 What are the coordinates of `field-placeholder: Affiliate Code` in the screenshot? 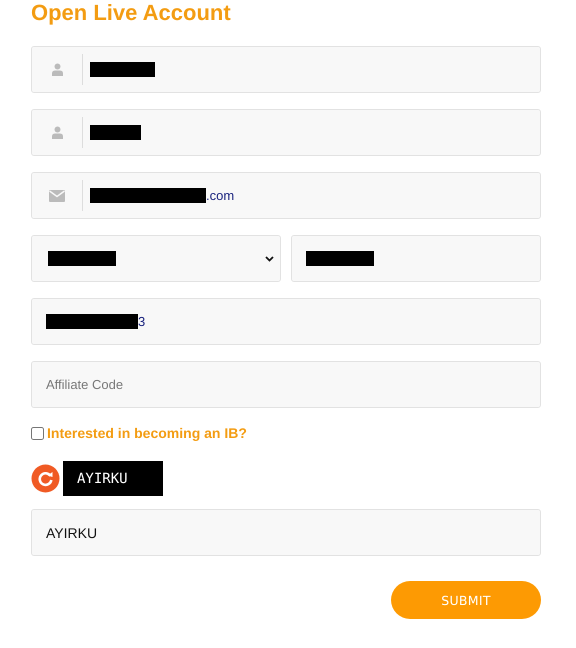 It's located at (85, 384).